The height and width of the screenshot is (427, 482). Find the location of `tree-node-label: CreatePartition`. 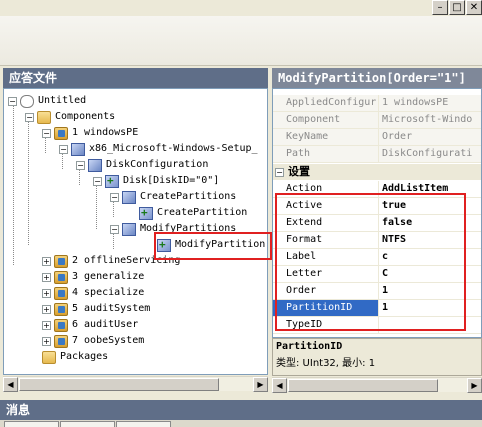

tree-node-label: CreatePartition is located at coordinates (202, 212).